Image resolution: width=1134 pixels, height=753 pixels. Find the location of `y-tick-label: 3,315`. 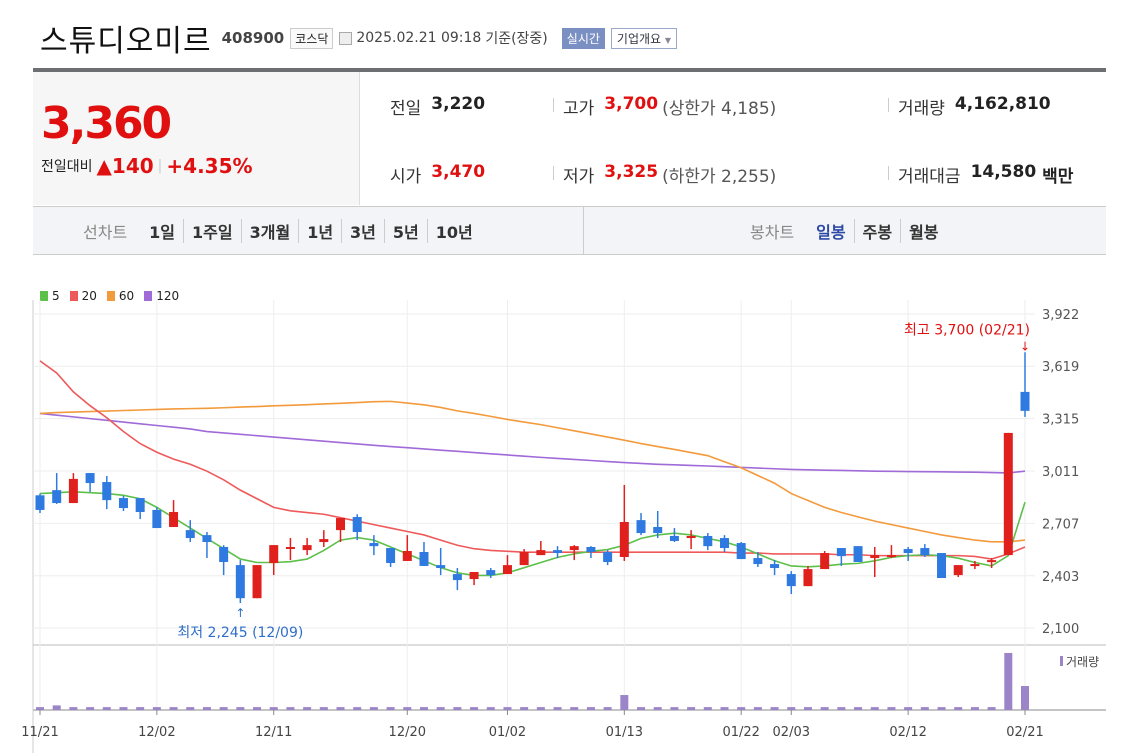

y-tick-label: 3,315 is located at coordinates (1060, 420).